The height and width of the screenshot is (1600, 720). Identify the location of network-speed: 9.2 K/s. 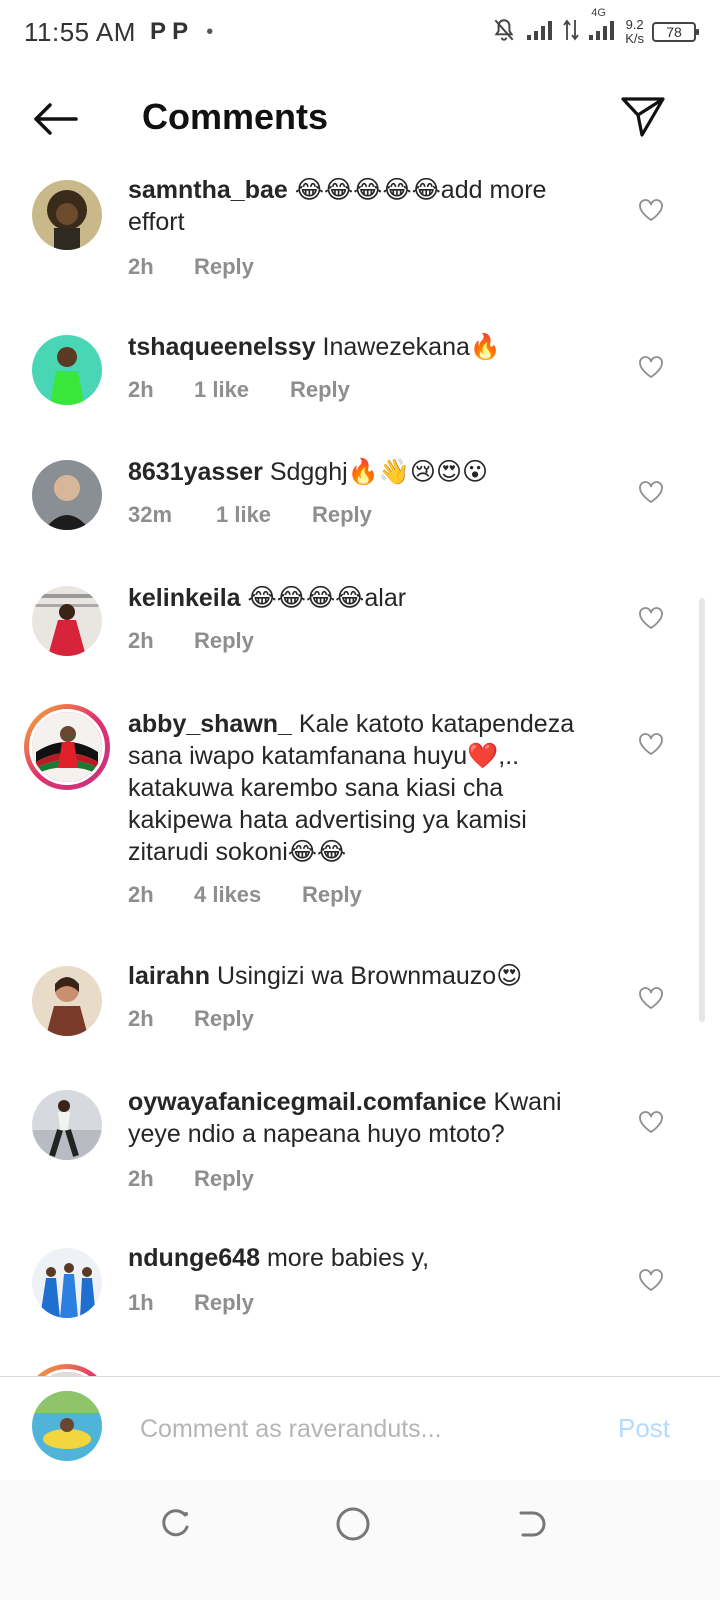
(634, 32).